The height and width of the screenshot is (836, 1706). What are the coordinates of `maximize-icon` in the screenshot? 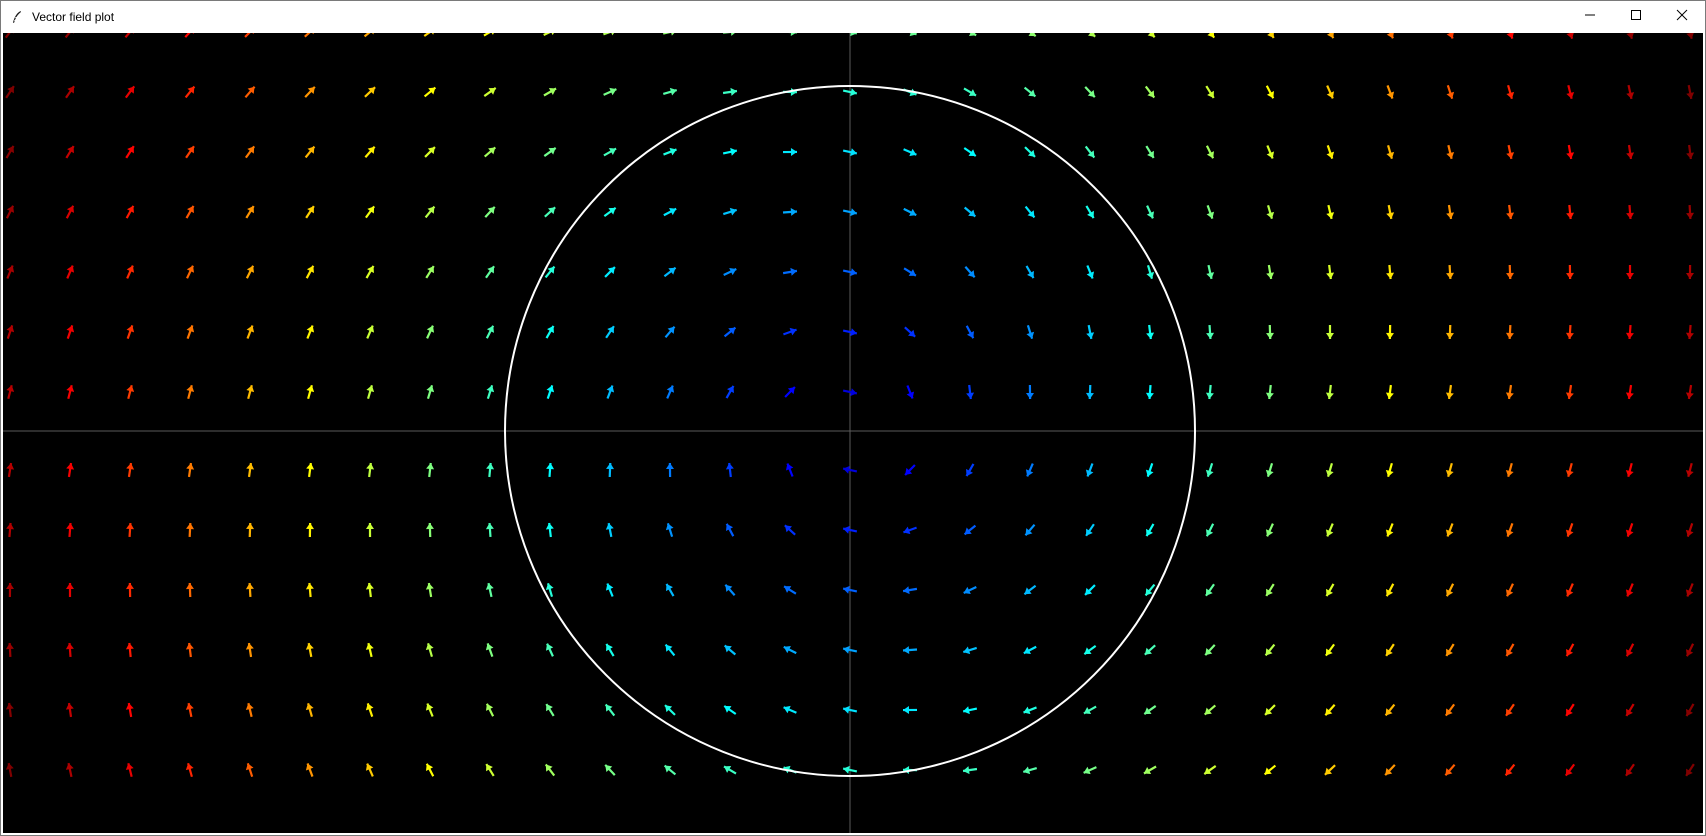 It's located at (1636, 17).